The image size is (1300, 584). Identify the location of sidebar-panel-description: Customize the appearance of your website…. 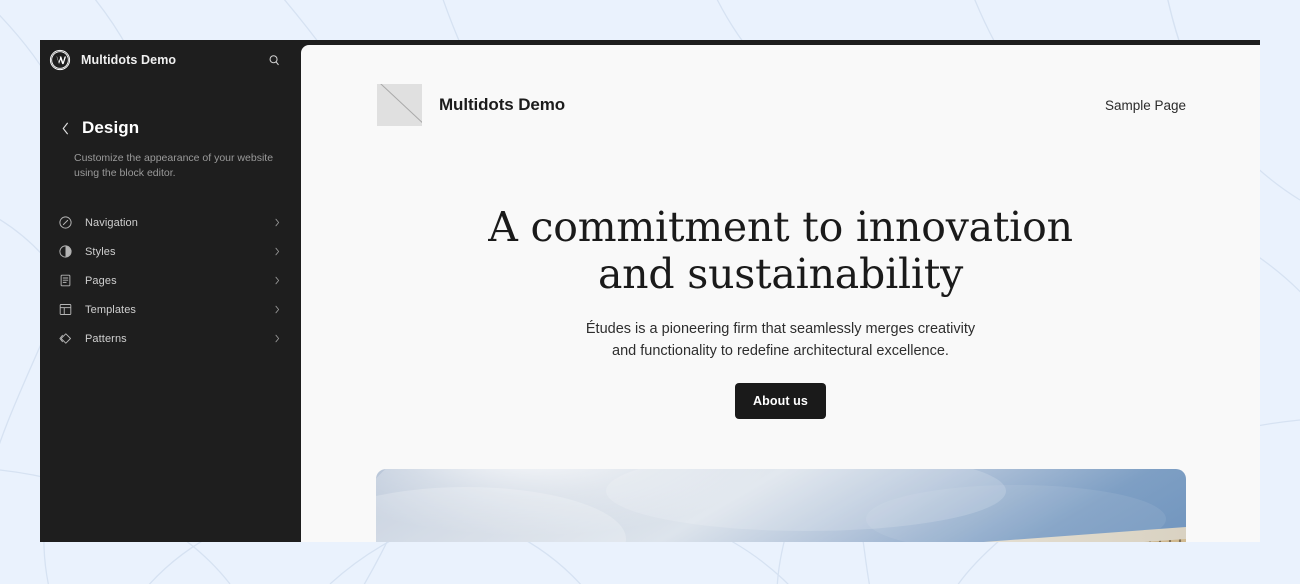
(174, 165).